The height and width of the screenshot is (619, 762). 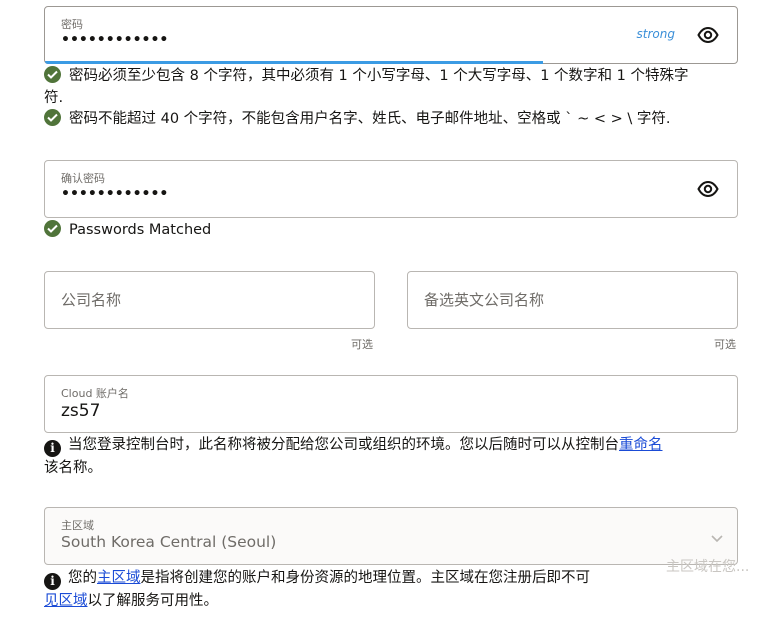 What do you see at coordinates (169, 542) in the screenshot?
I see `home-region-value: South Korea Central (Seoul)` at bounding box center [169, 542].